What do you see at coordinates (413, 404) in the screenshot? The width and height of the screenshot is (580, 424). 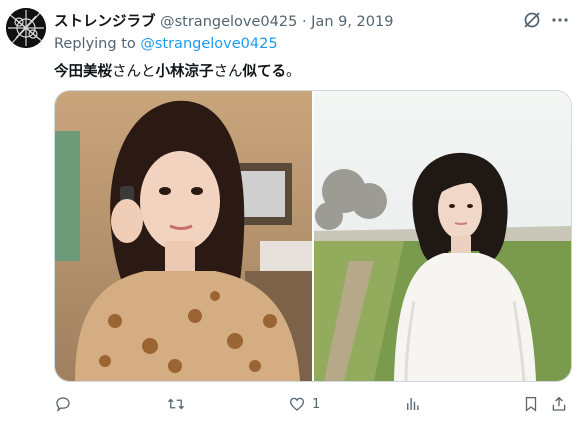 I see `bar-chart-icon` at bounding box center [413, 404].